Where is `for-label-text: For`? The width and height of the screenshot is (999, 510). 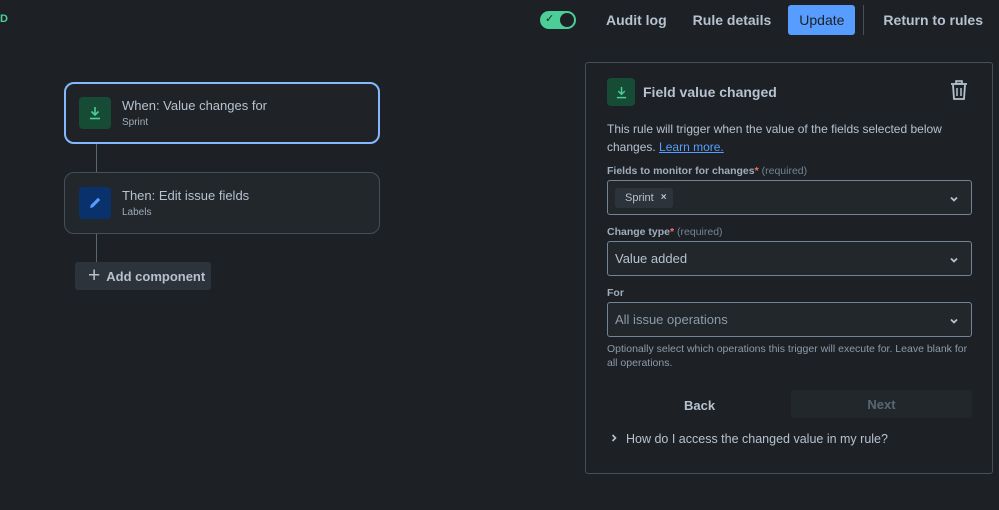
for-label-text: For is located at coordinates (615, 293).